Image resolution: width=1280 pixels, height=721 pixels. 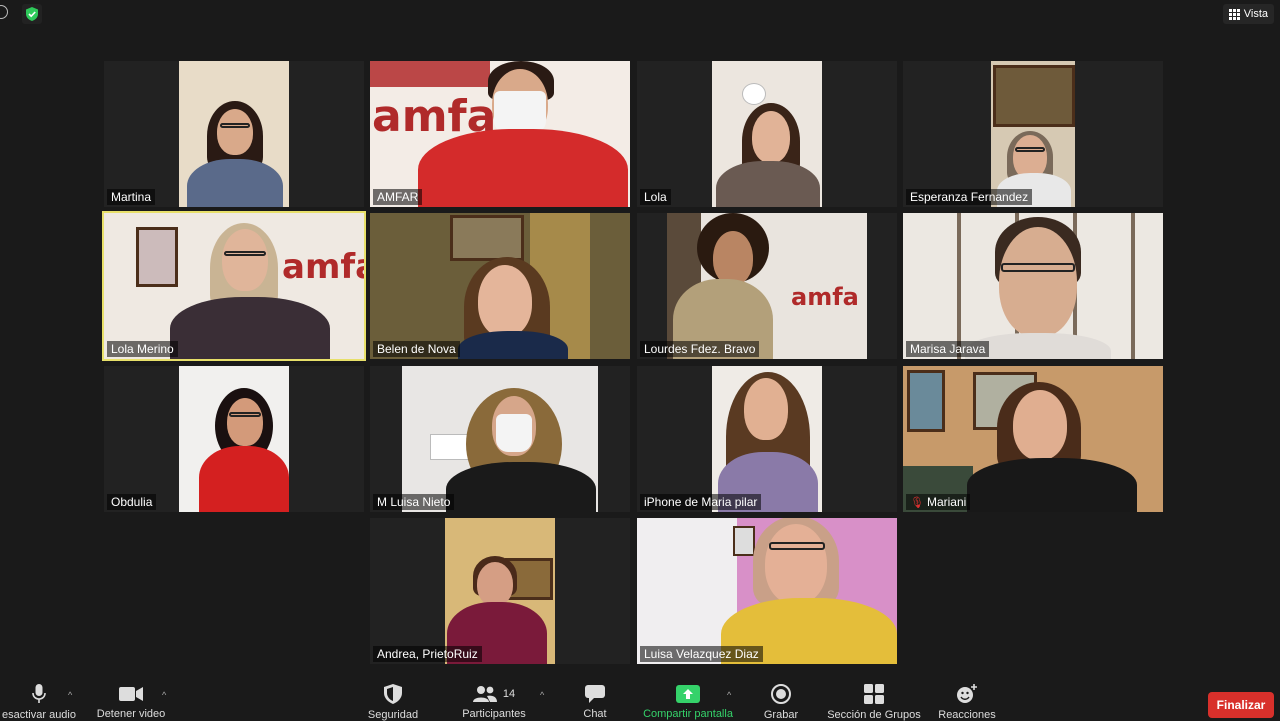 I want to click on record-icon, so click(x=781, y=694).